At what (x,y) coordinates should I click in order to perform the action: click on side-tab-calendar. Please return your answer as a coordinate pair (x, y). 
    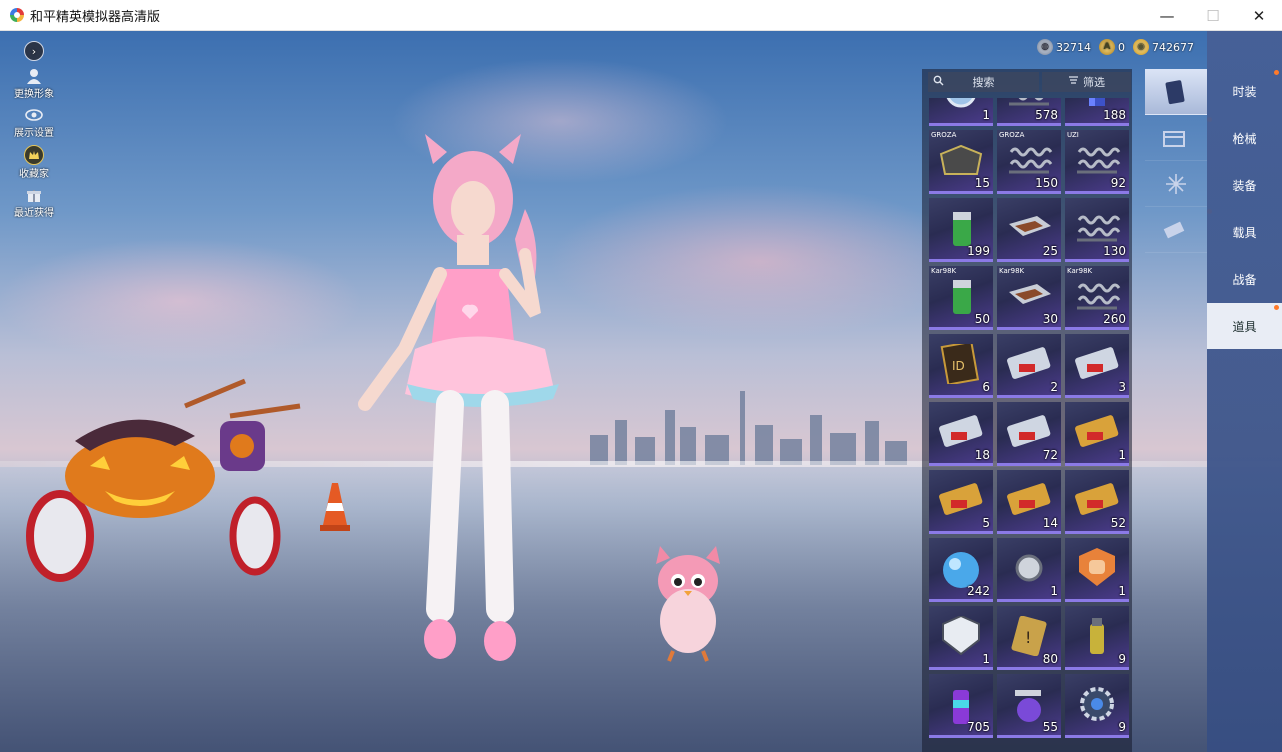
    Looking at the image, I should click on (1178, 138).